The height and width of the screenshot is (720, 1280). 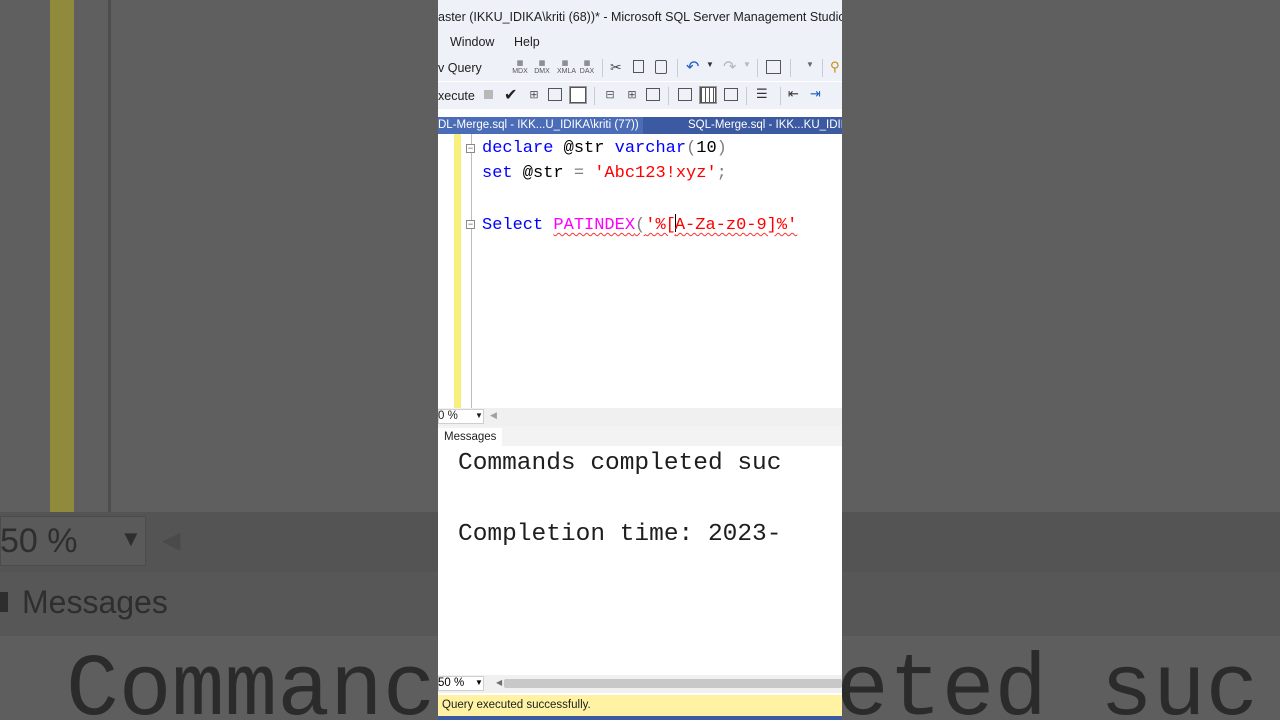 What do you see at coordinates (1050, 681) in the screenshot?
I see `bg-big-text-right: eted suc` at bounding box center [1050, 681].